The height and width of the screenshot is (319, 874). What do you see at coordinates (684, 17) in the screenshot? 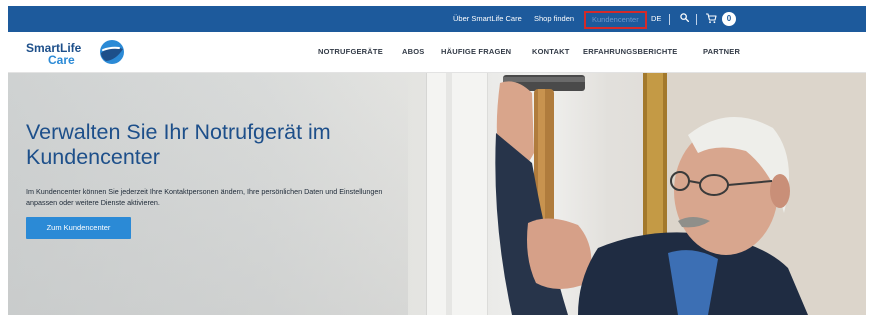
I see `search-icon` at bounding box center [684, 17].